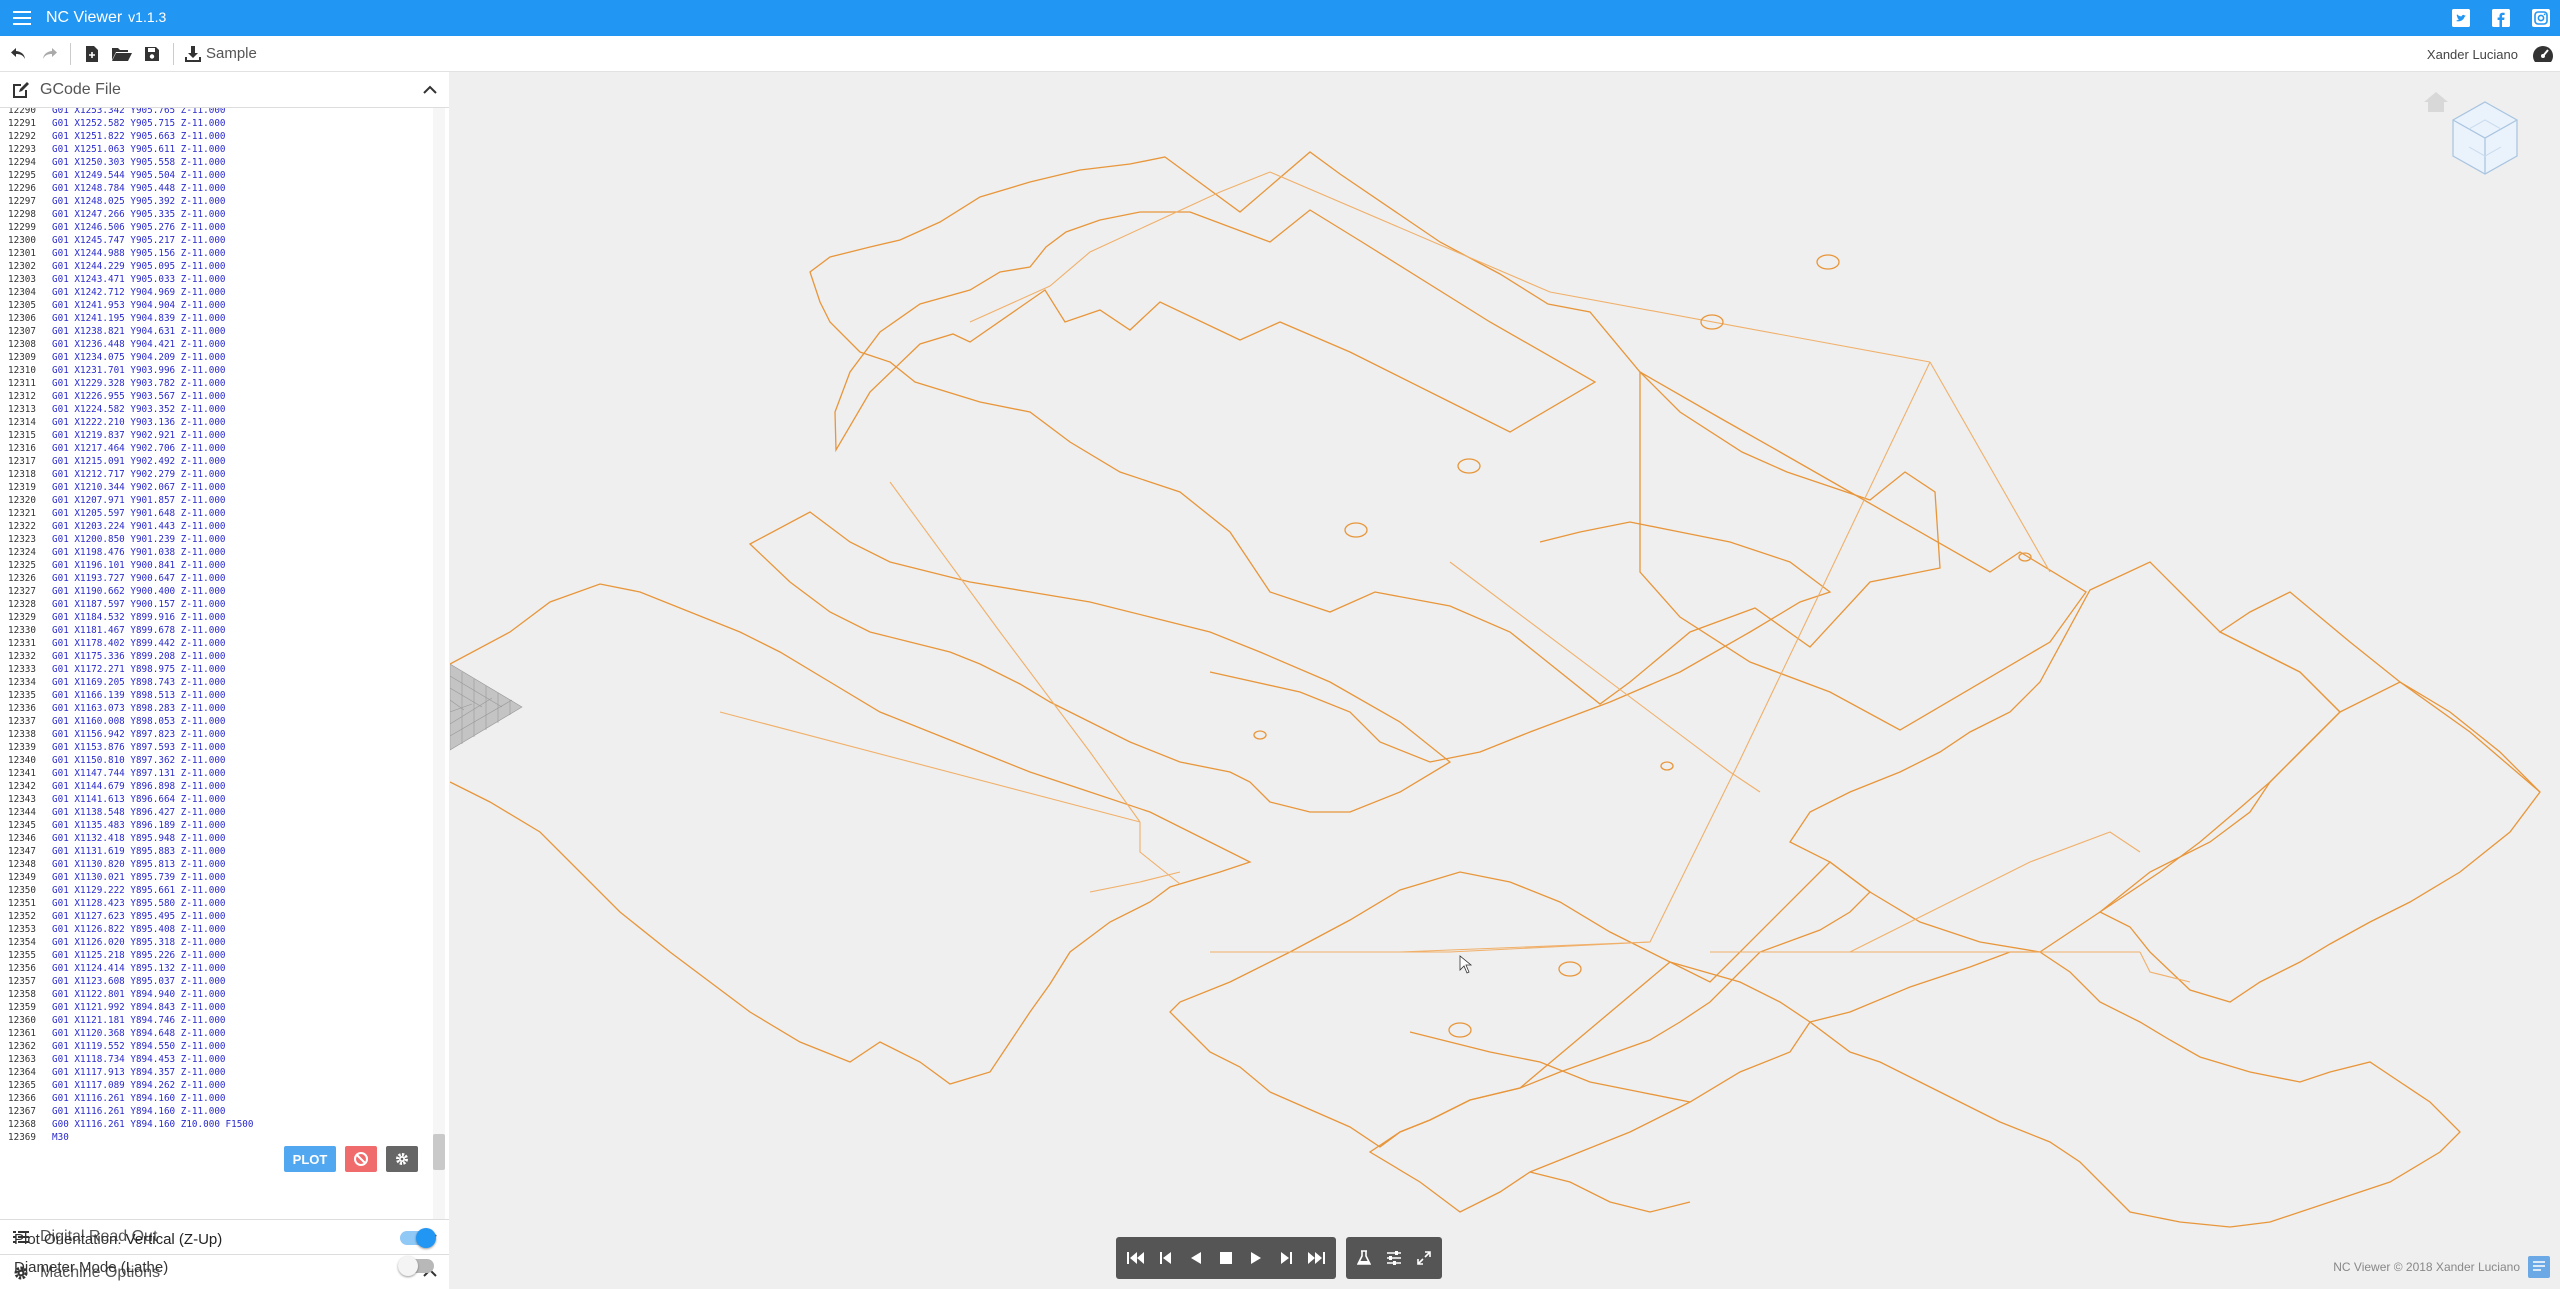 The image size is (2560, 1289). I want to click on gcode-line: 12334 G01 X1169.205 Y898.743 Z-11.000, so click(127, 682).